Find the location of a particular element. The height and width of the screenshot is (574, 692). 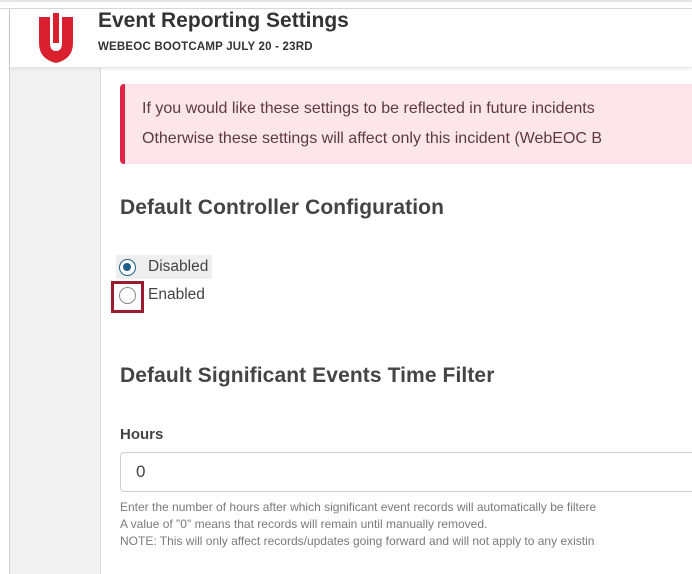

window-top-border is located at coordinates (346, 1).